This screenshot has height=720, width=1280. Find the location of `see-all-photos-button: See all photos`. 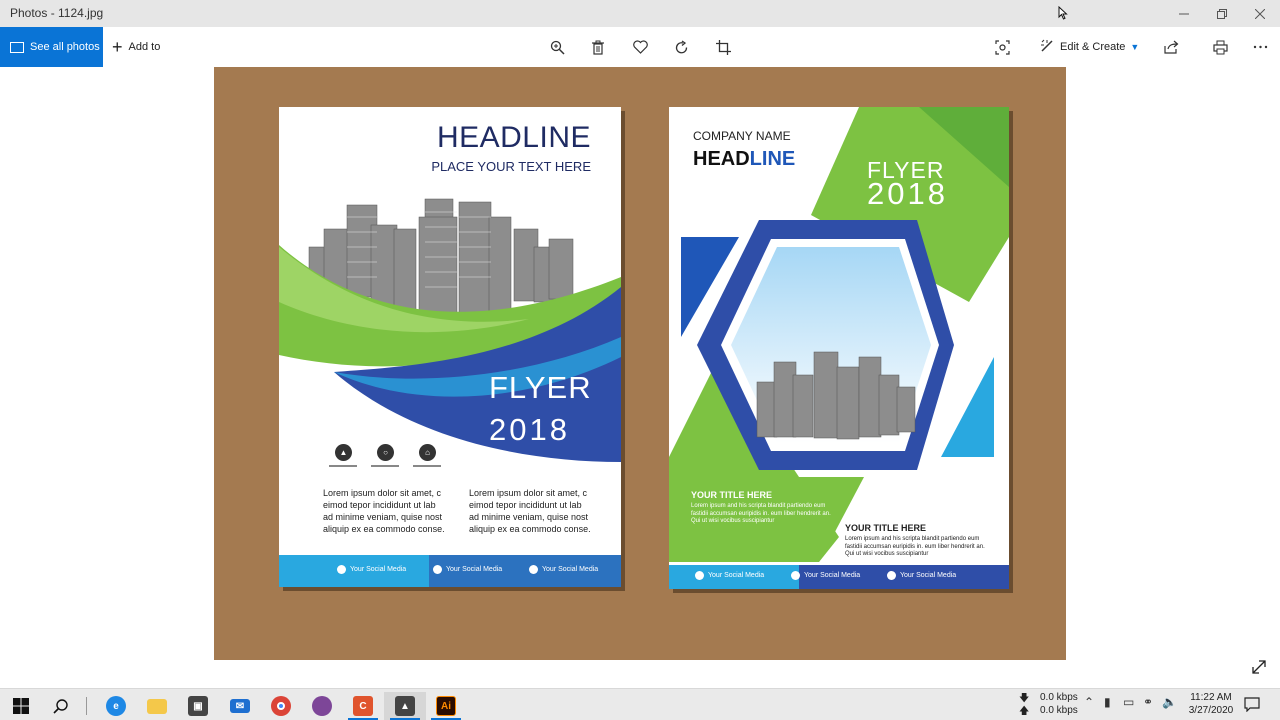

see-all-photos-button: See all photos is located at coordinates (51, 47).